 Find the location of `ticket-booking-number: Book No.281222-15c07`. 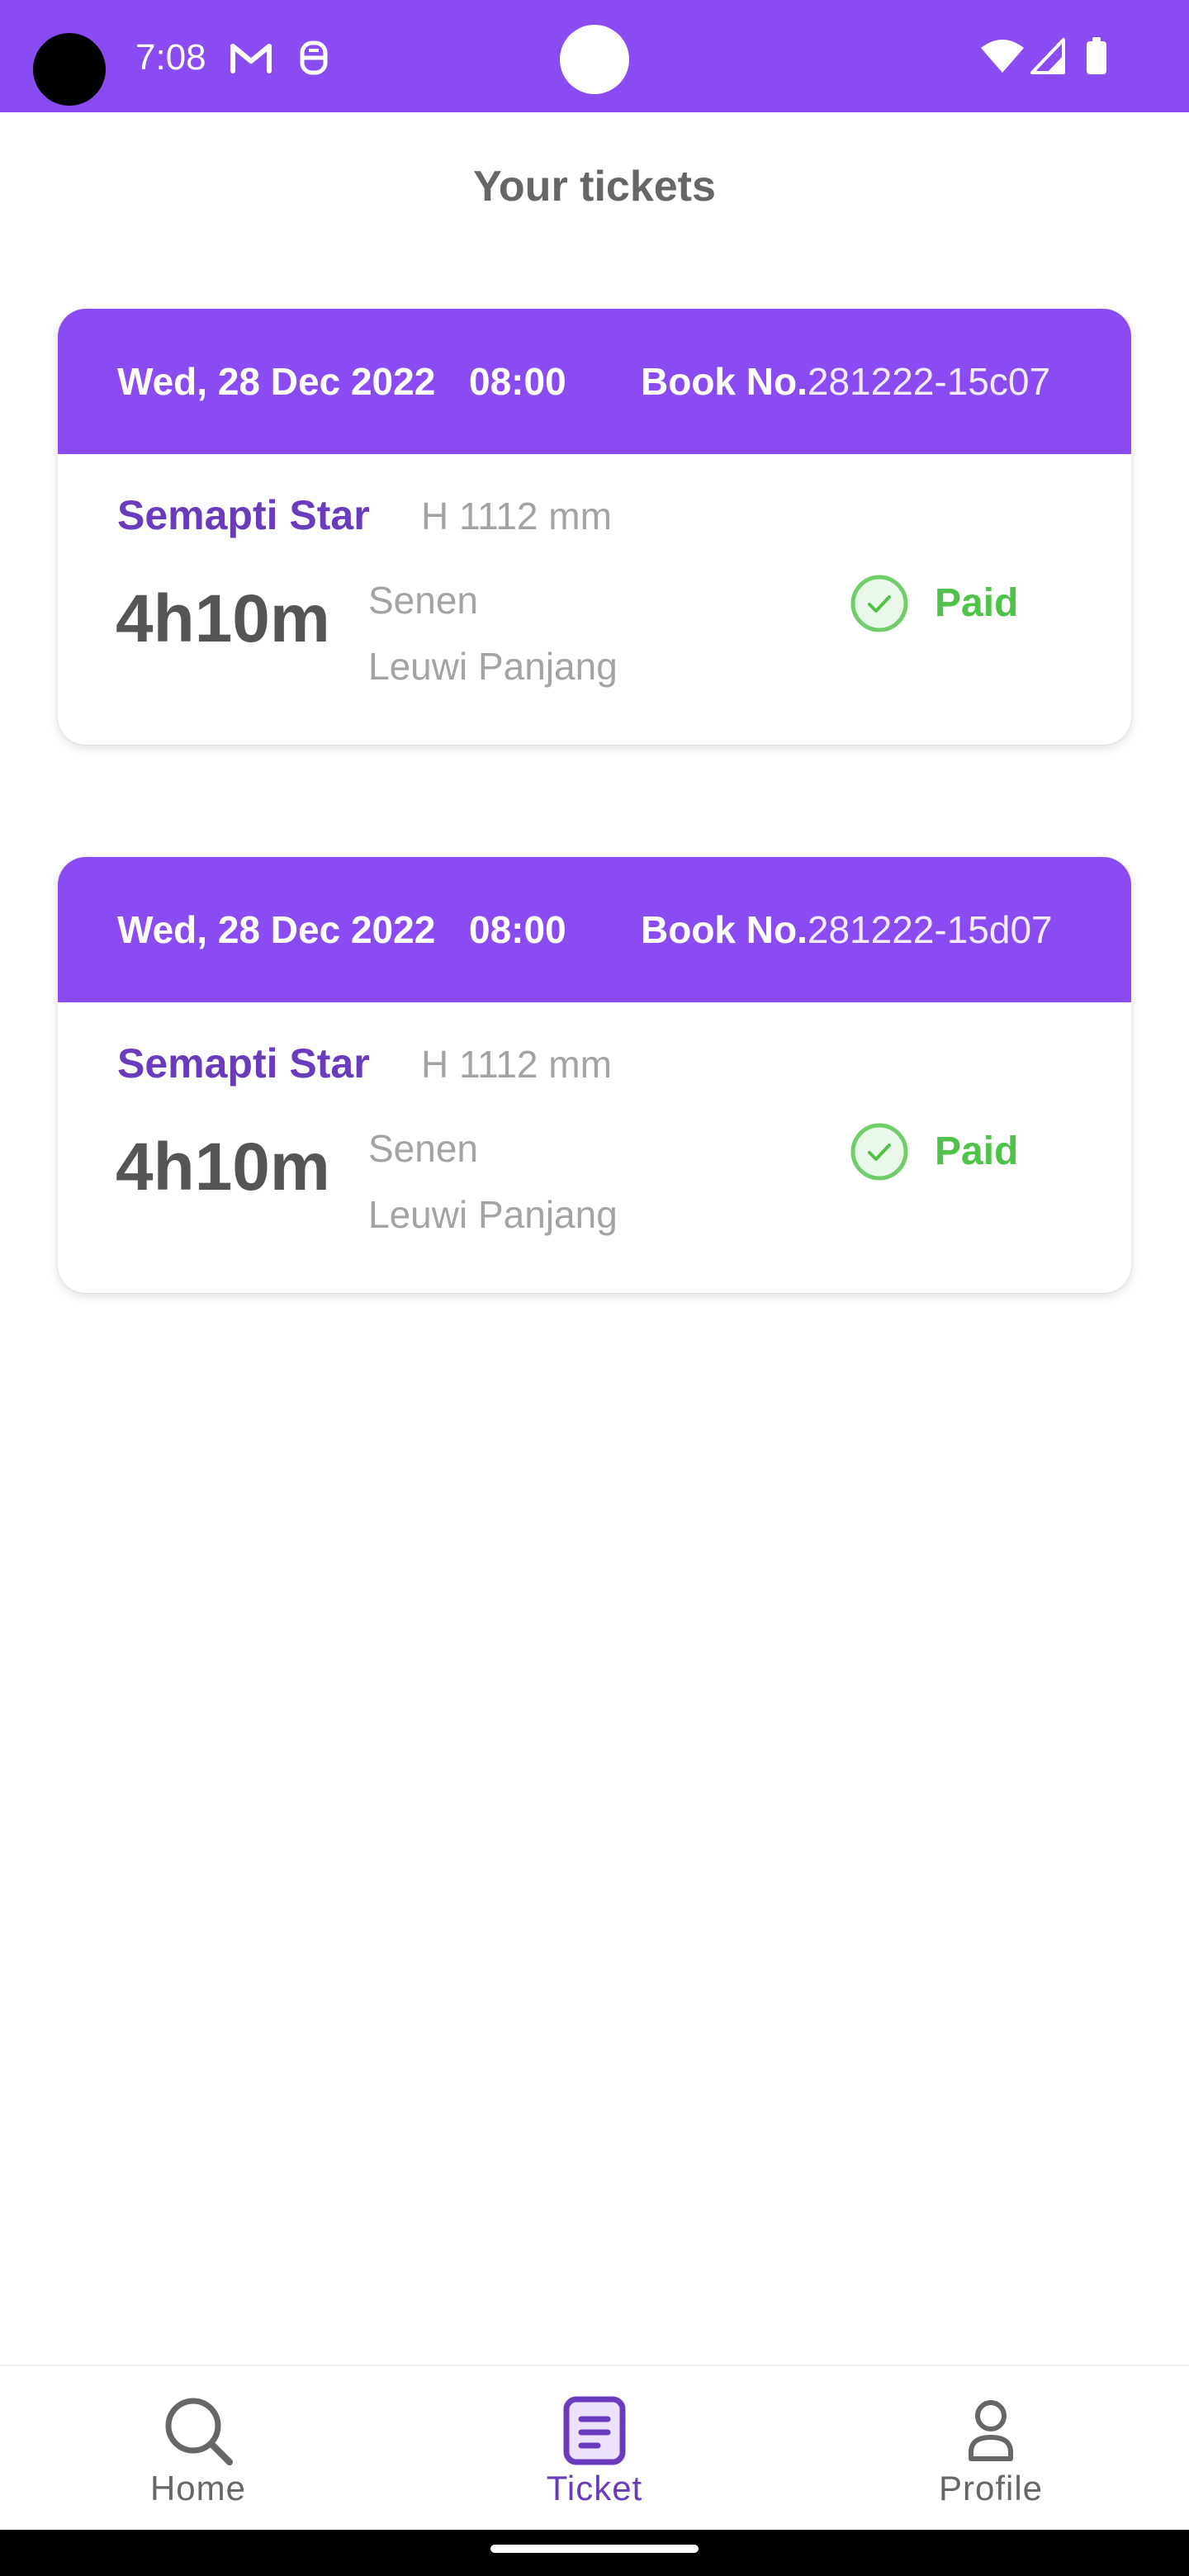

ticket-booking-number: Book No.281222-15c07 is located at coordinates (845, 381).